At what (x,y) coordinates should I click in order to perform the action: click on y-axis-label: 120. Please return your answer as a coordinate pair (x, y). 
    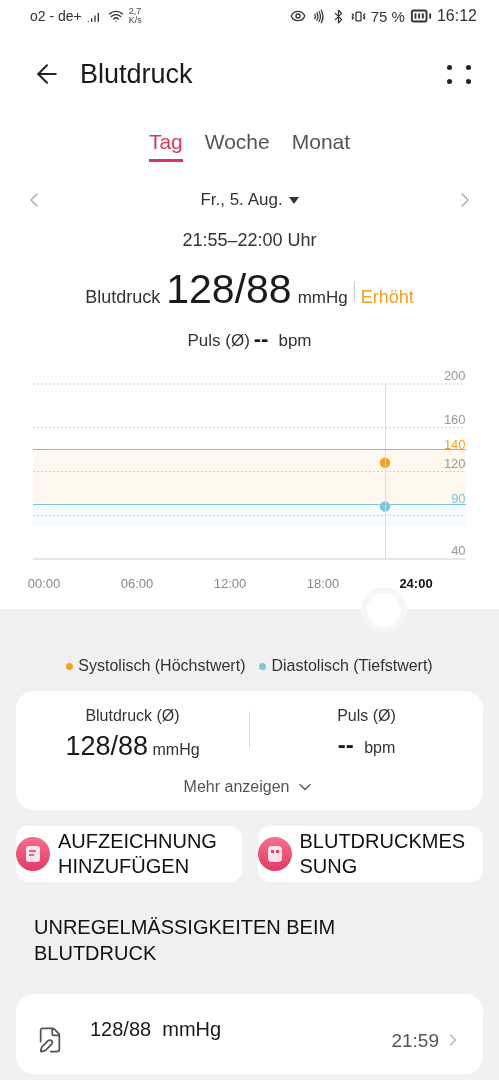
    Looking at the image, I should click on (454, 463).